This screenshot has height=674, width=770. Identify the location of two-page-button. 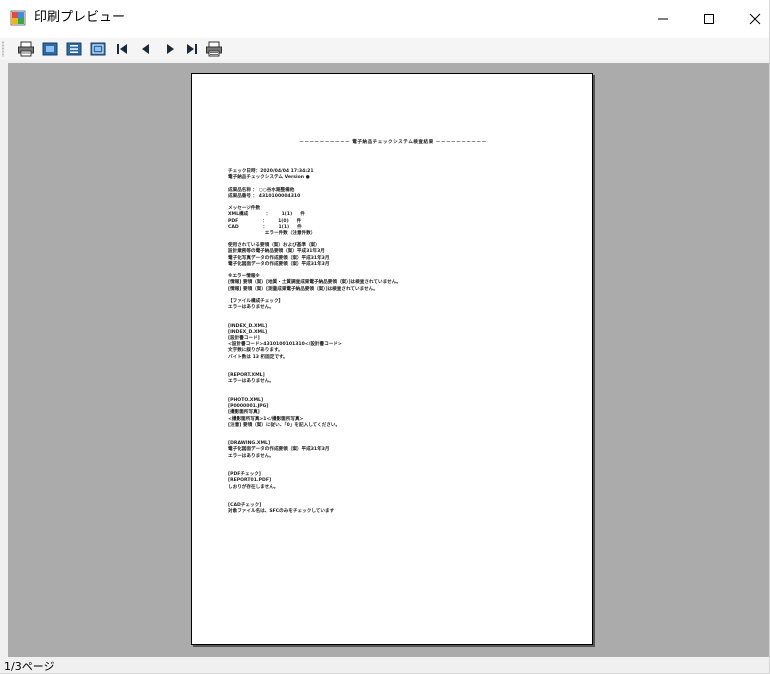
(98, 49).